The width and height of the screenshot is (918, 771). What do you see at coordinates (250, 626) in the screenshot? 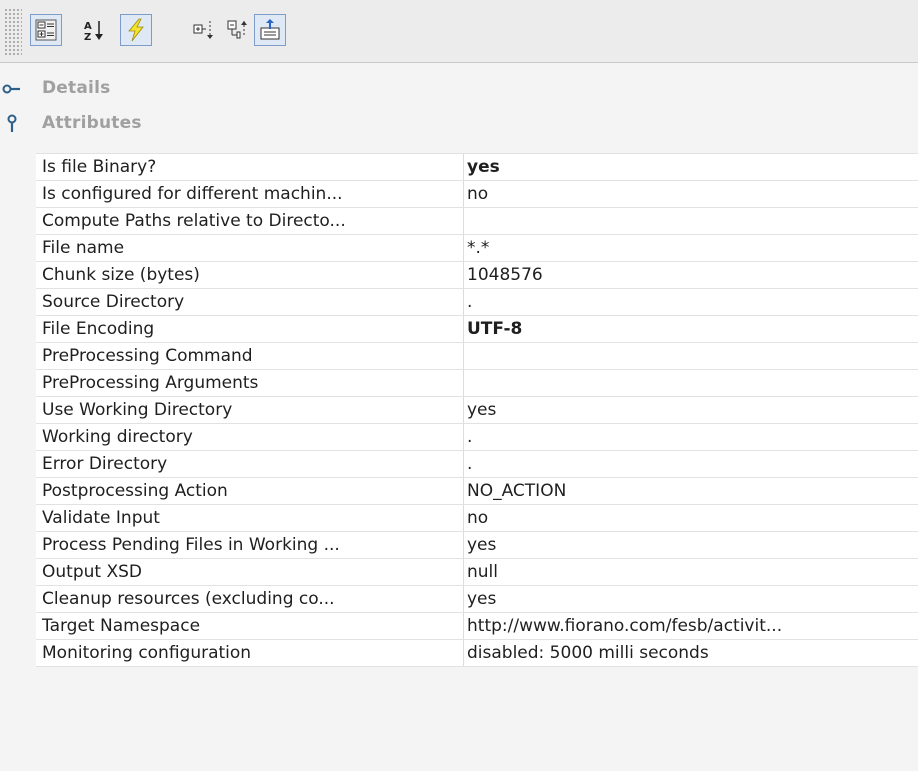
I see `property-name: Target Namespace` at bounding box center [250, 626].